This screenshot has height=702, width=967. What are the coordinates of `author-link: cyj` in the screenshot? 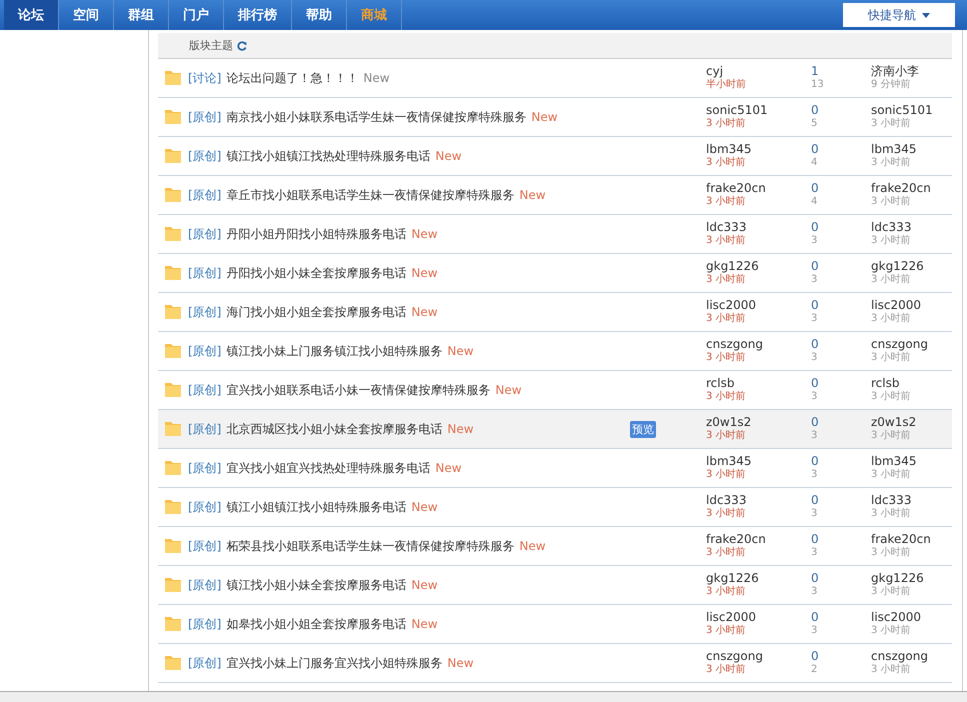 It's located at (758, 71).